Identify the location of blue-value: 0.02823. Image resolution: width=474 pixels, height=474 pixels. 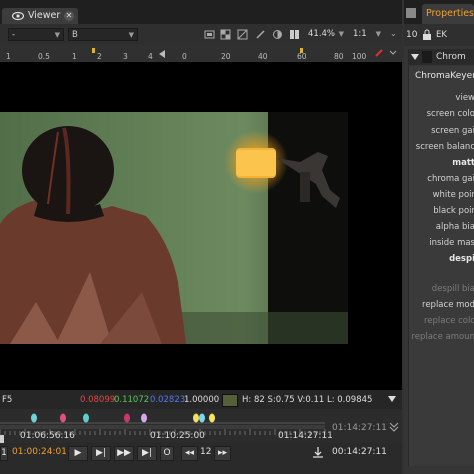
(168, 400).